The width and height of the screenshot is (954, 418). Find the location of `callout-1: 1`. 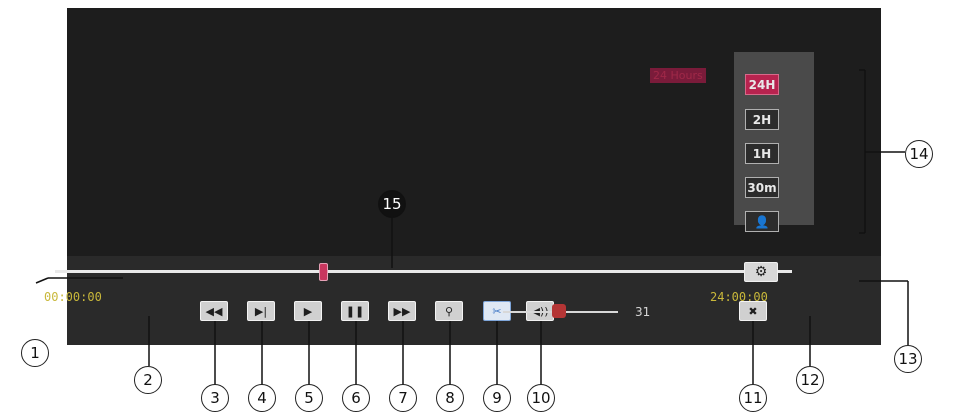

callout-1: 1 is located at coordinates (35, 353).